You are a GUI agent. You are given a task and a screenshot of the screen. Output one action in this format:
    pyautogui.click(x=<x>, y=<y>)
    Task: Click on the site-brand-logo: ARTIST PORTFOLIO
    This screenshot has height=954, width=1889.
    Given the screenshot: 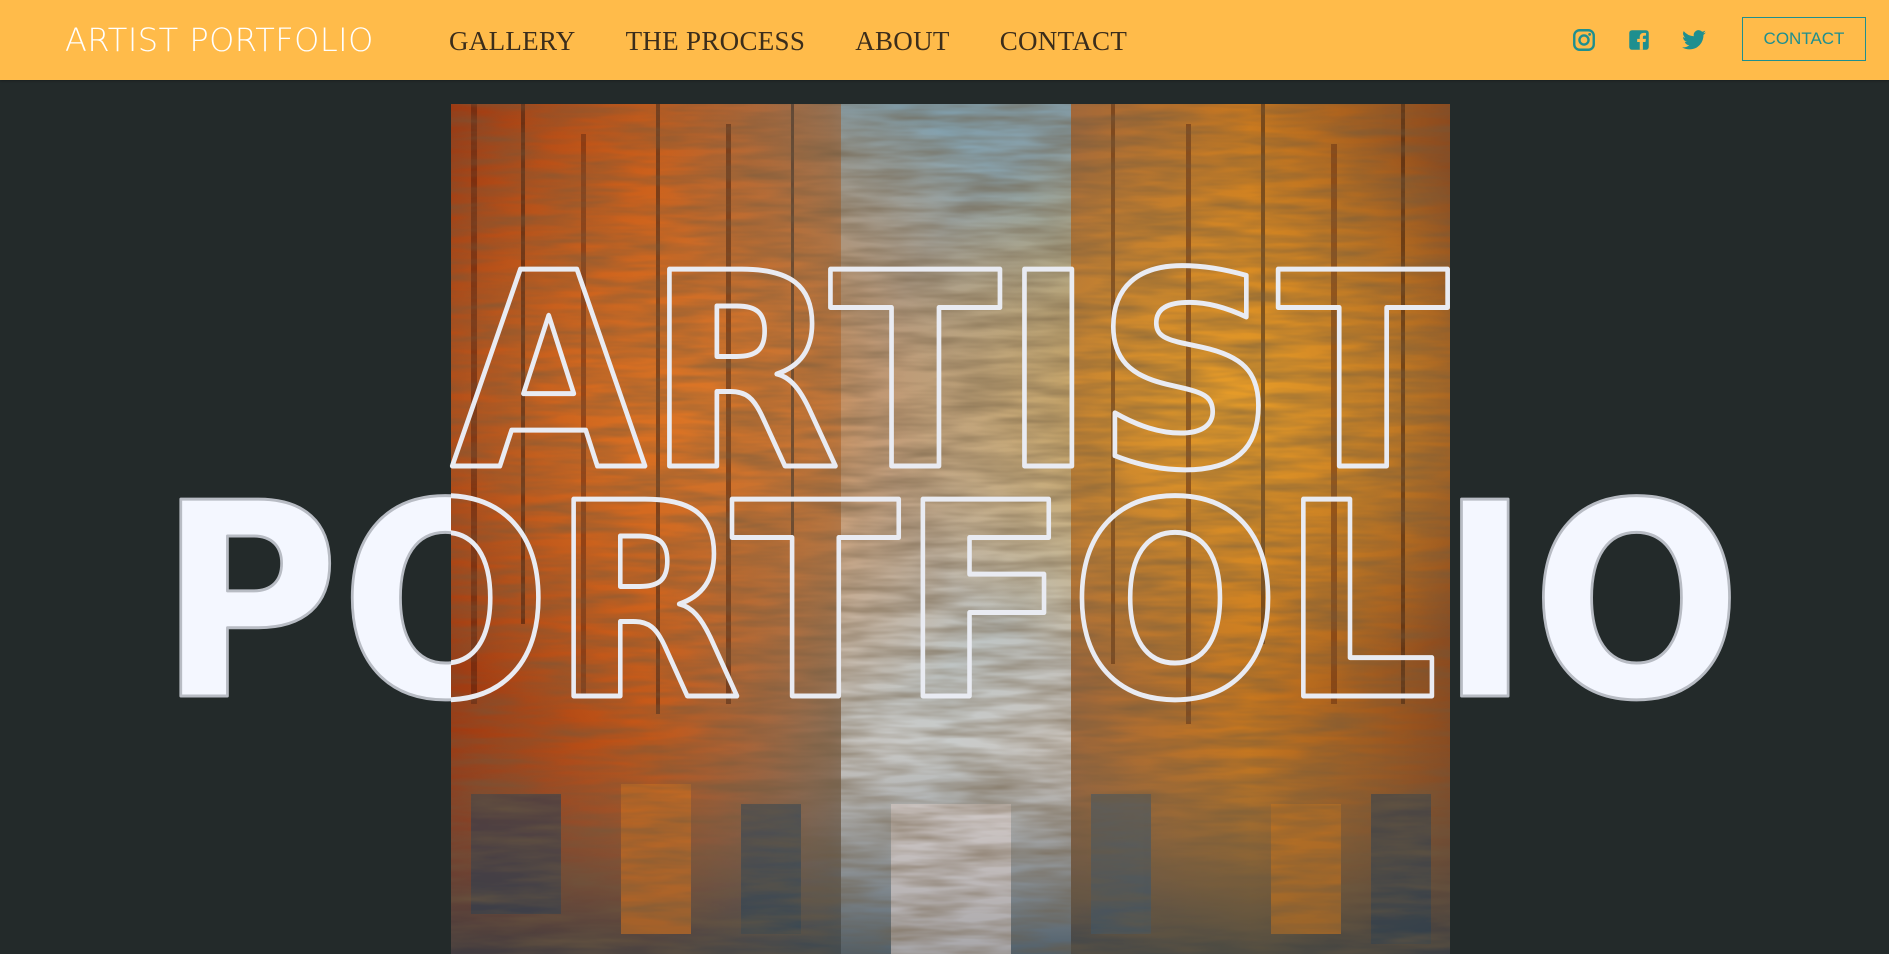 What is the action you would take?
    pyautogui.click(x=219, y=40)
    